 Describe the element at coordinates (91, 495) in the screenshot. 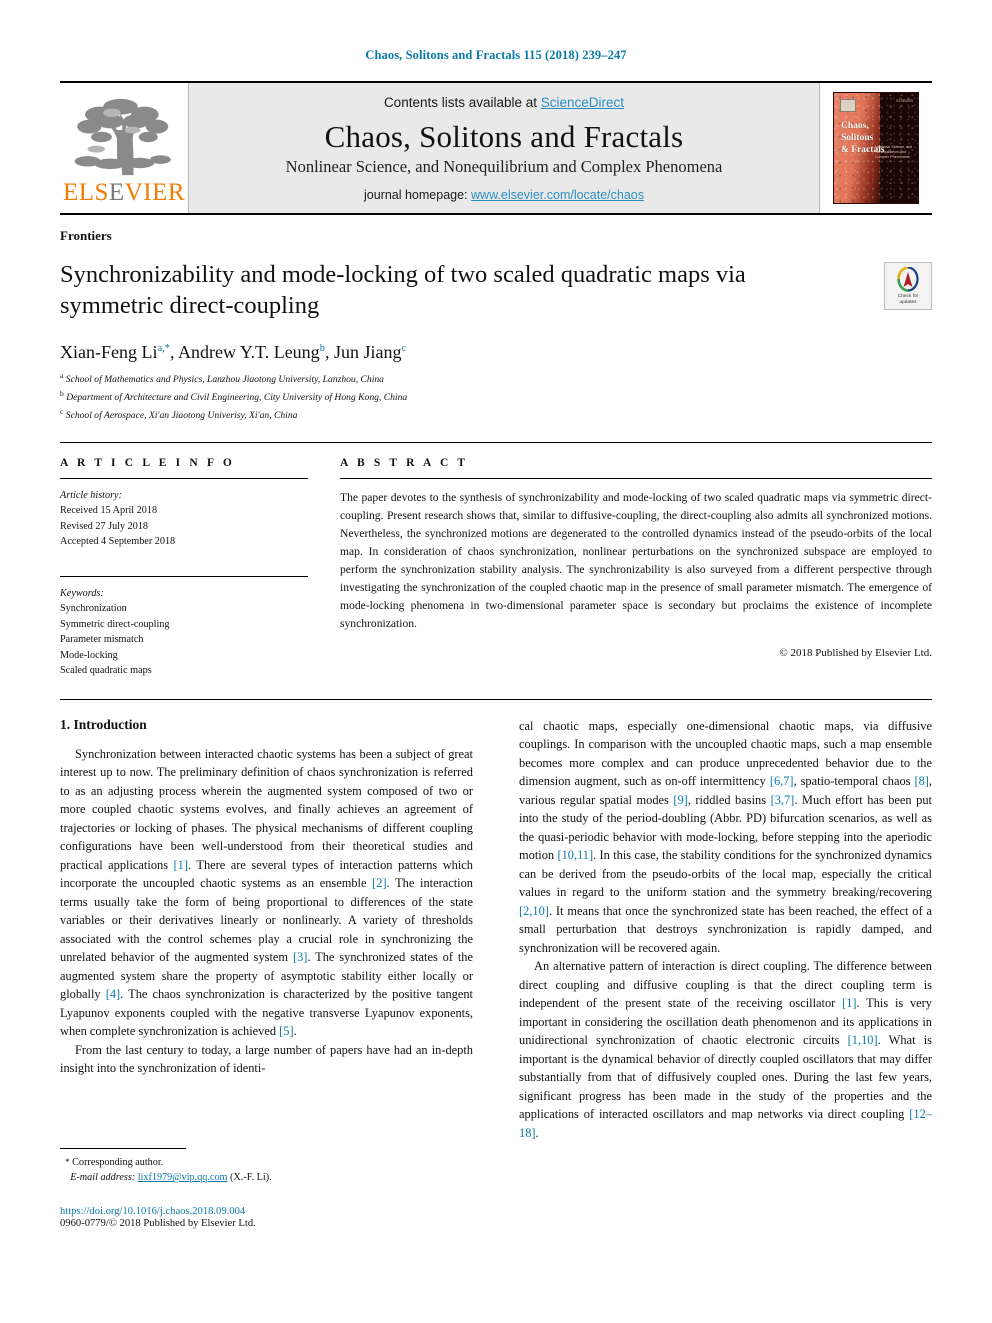

I see `article-history-label: Article history:` at that location.